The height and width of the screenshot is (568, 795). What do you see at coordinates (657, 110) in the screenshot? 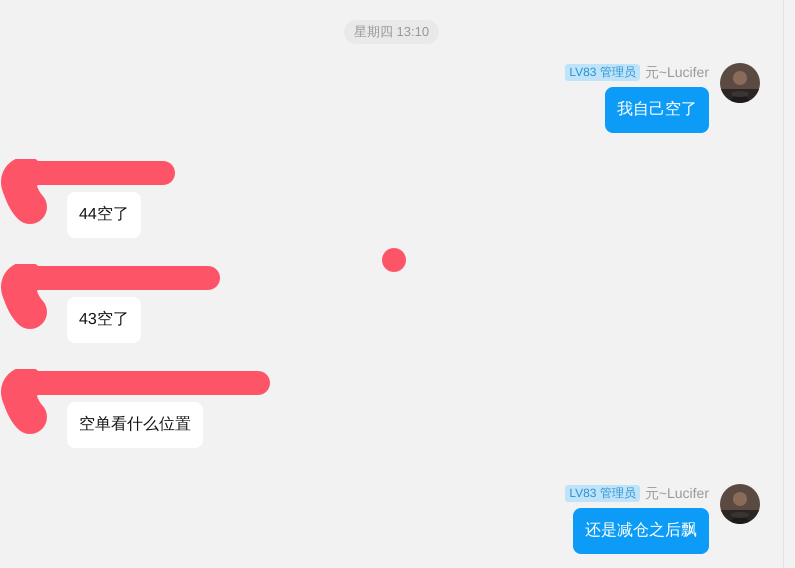
I see `message-bubble: 我自己空了` at bounding box center [657, 110].